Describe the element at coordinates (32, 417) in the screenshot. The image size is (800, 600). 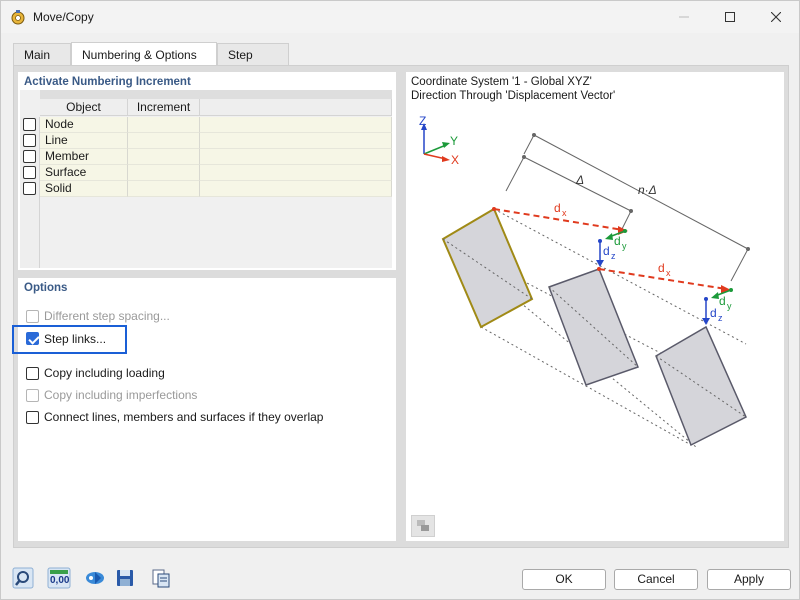
I see `connect-overlap-checkbox` at that location.